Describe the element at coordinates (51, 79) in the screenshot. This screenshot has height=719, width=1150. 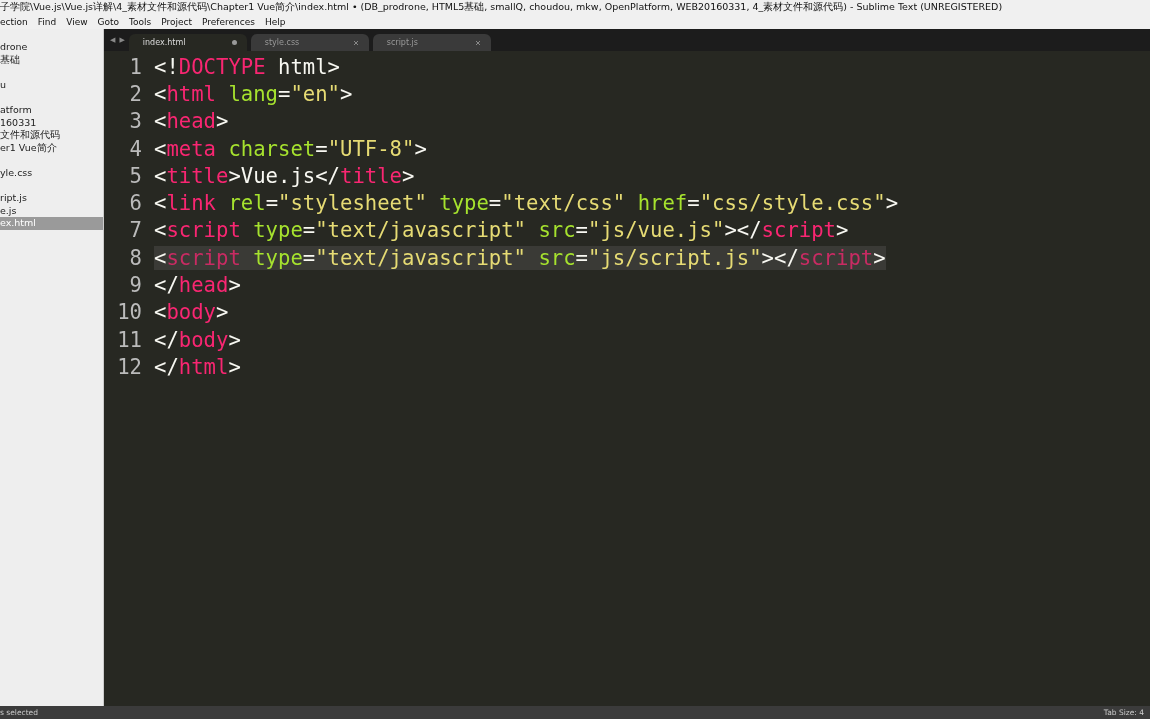
I see `sidebar-item: u` at that location.